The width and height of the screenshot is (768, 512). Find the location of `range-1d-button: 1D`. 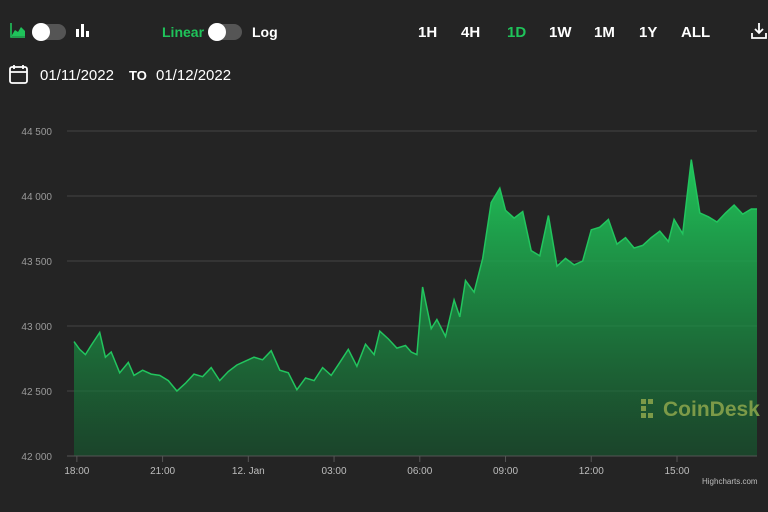

range-1d-button: 1D is located at coordinates (516, 32).